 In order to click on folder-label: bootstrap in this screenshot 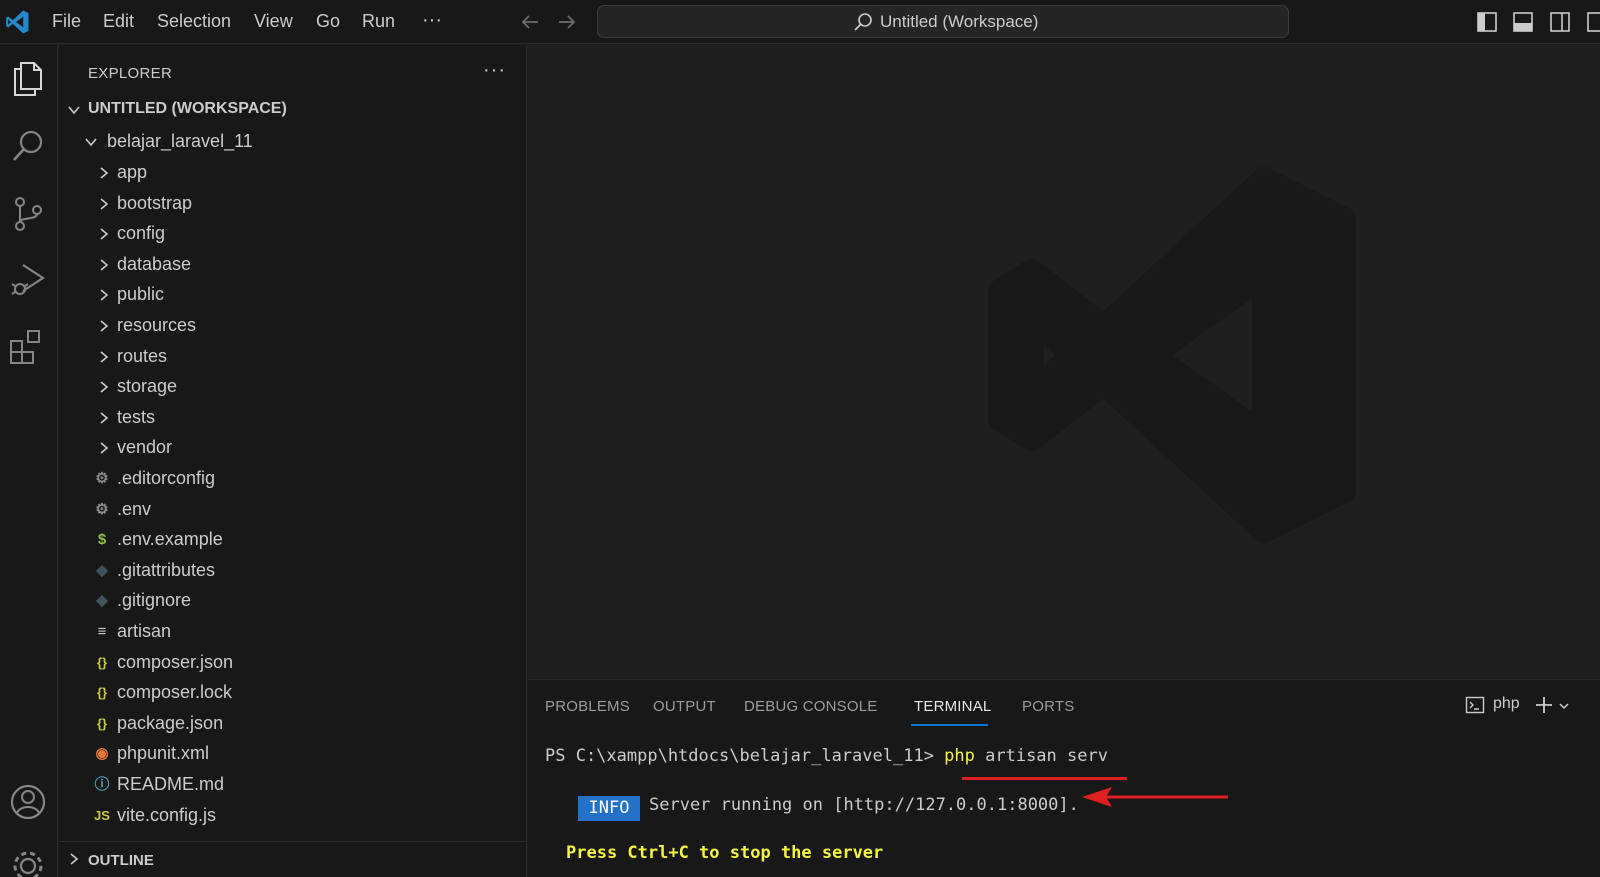, I will do `click(155, 202)`.